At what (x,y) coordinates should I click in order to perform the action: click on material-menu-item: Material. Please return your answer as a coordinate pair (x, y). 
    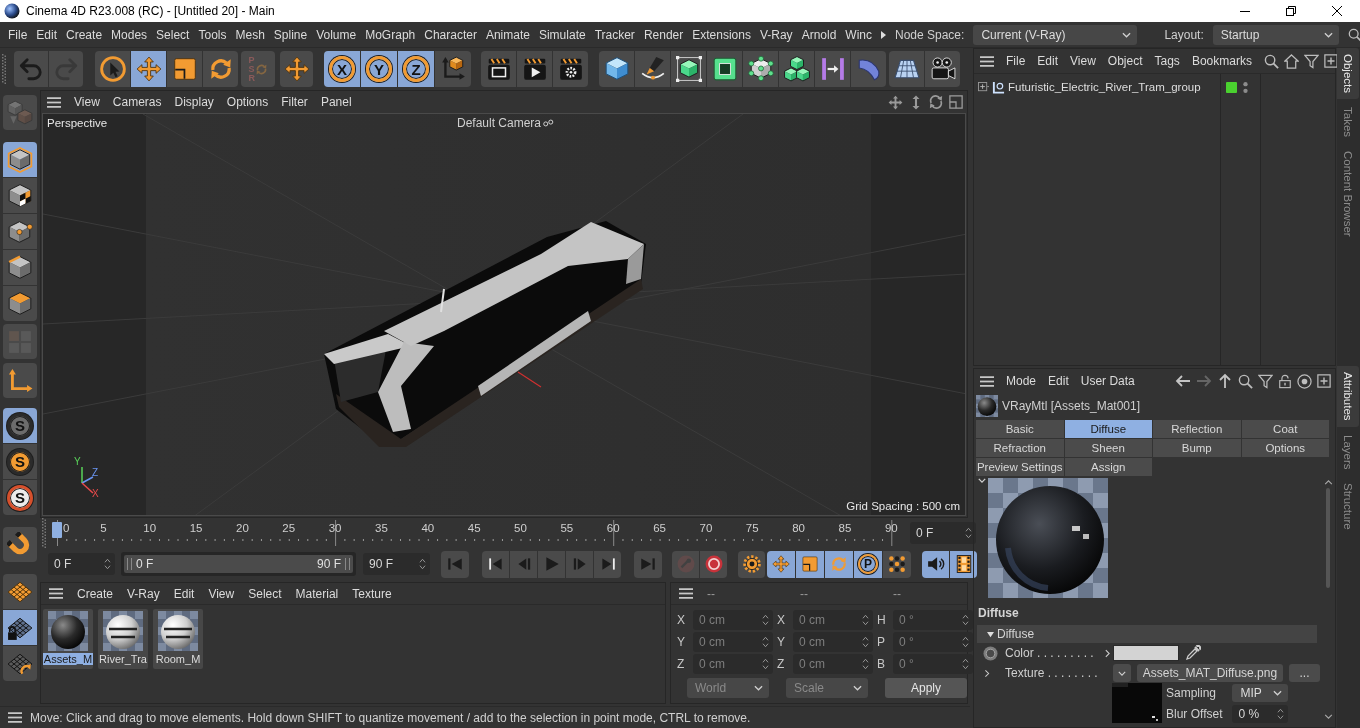
    Looking at the image, I should click on (317, 593).